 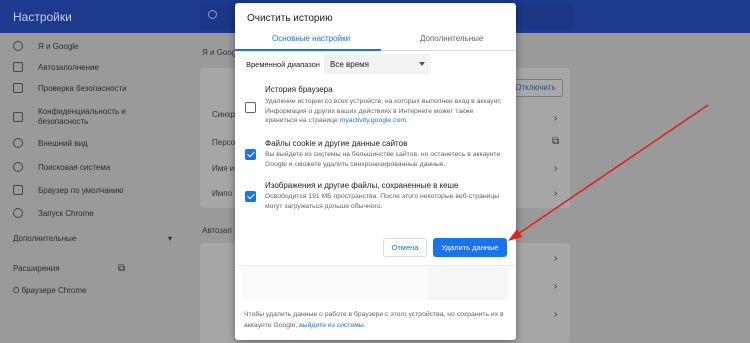 I want to click on row-label: Синхр, so click(x=223, y=114).